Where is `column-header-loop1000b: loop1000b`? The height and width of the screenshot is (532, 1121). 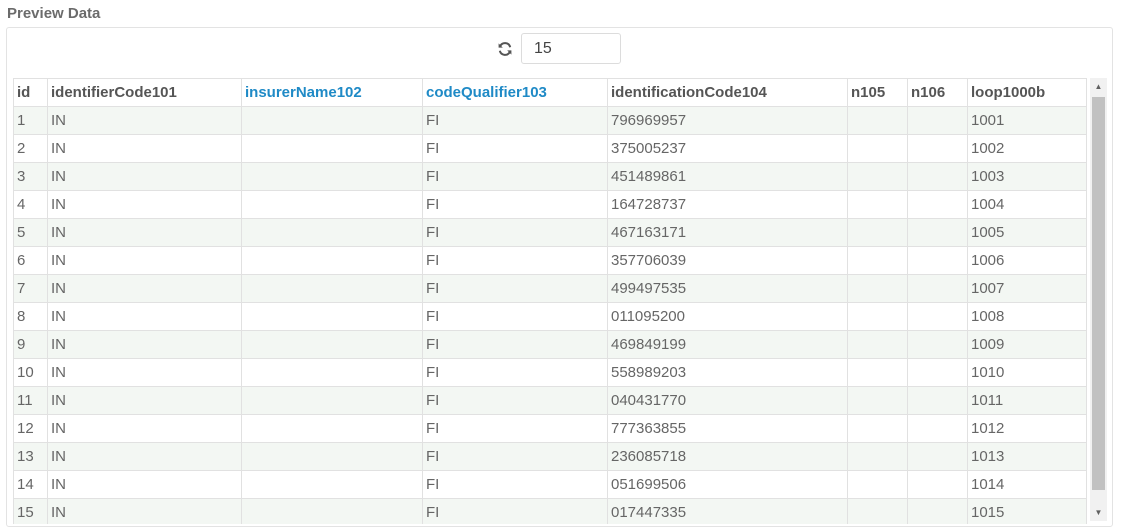 column-header-loop1000b: loop1000b is located at coordinates (1027, 92).